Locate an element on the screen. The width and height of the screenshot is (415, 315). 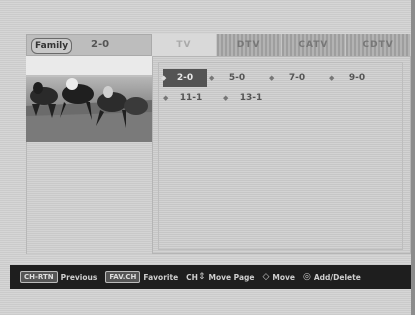
footer-label: Favorite is located at coordinates (161, 277).